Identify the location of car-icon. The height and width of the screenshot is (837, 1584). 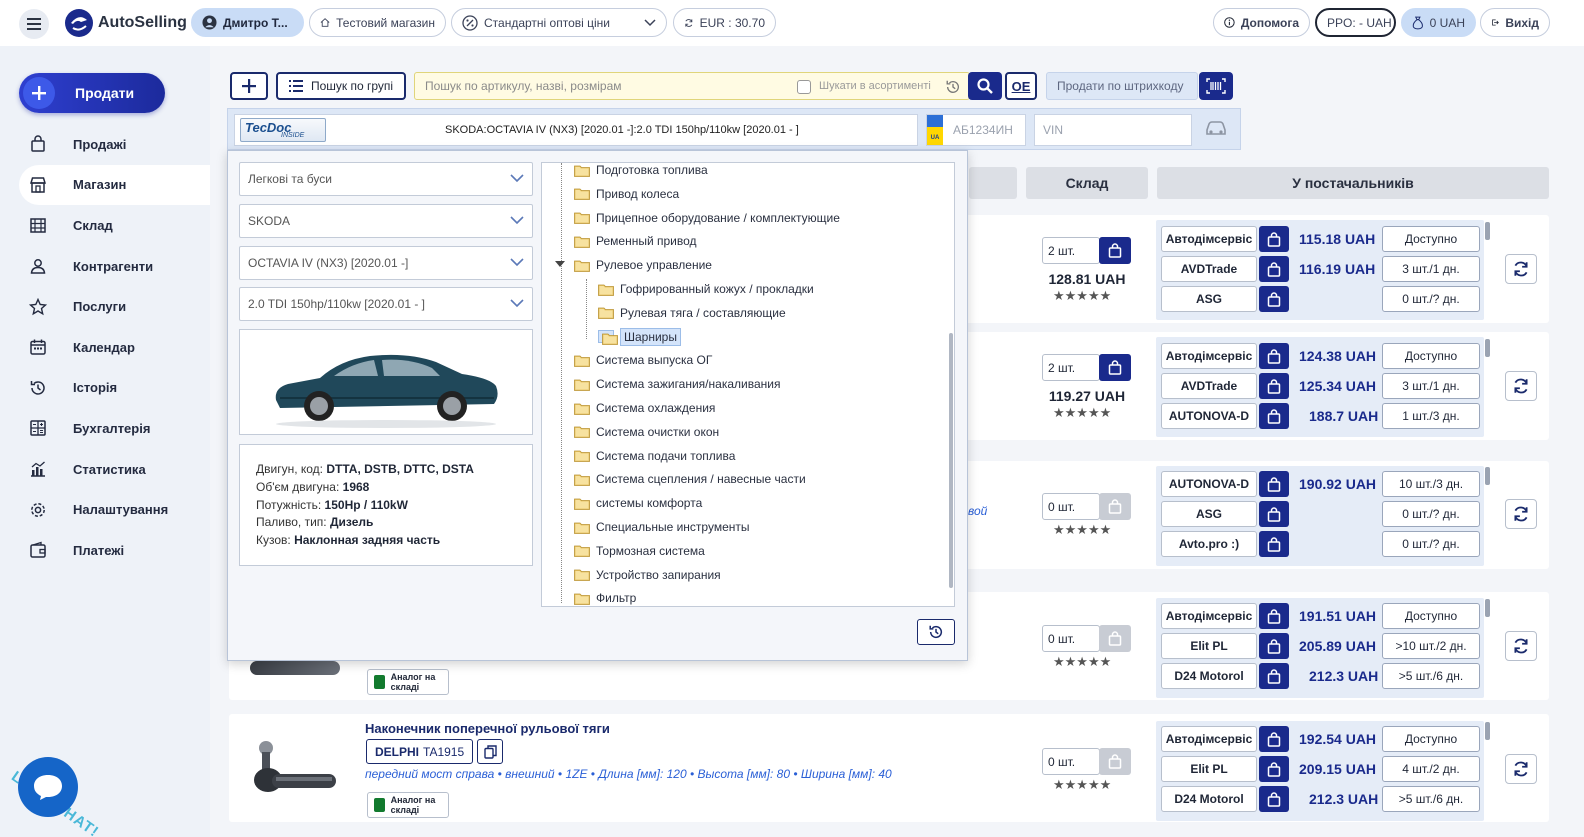
(1216, 128).